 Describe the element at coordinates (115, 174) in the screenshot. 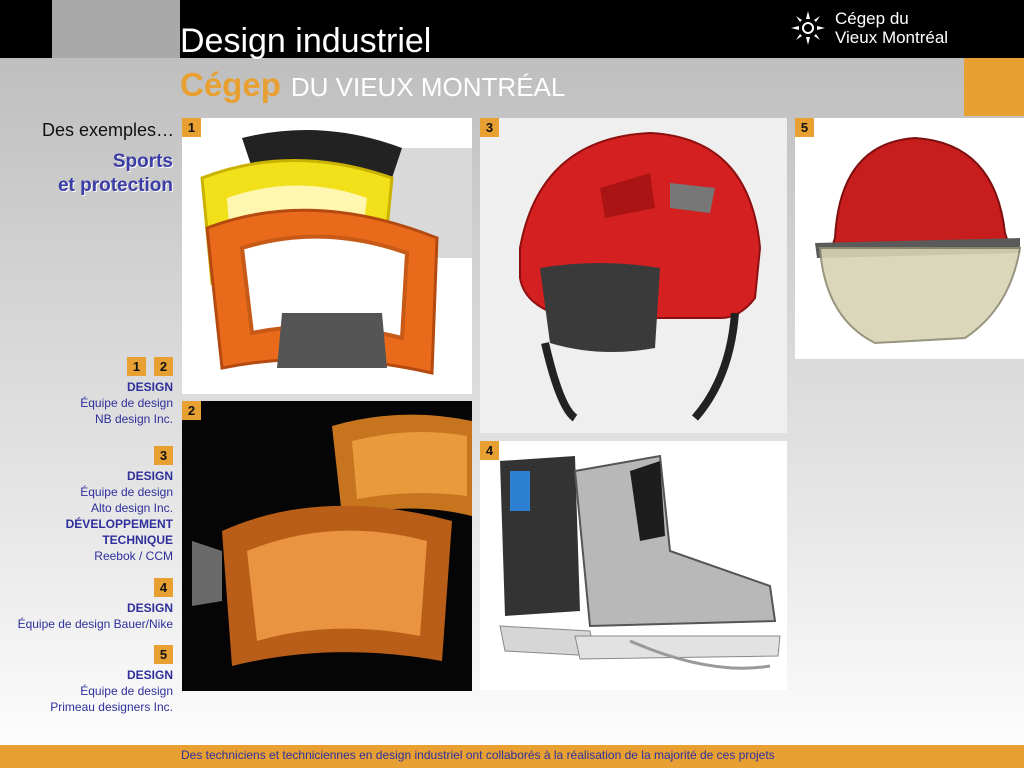

I see `category-title: Sports et protection` at that location.